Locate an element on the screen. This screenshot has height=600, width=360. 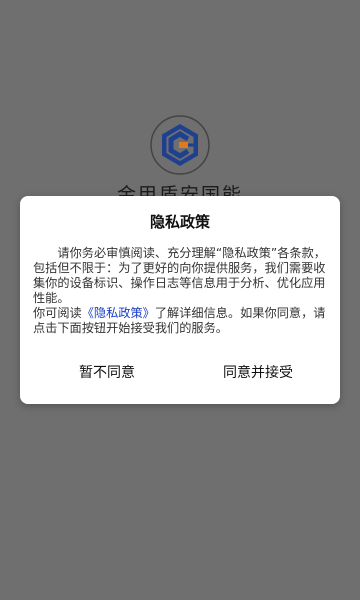
read-prefix: 你可阅读 is located at coordinates (57, 313).